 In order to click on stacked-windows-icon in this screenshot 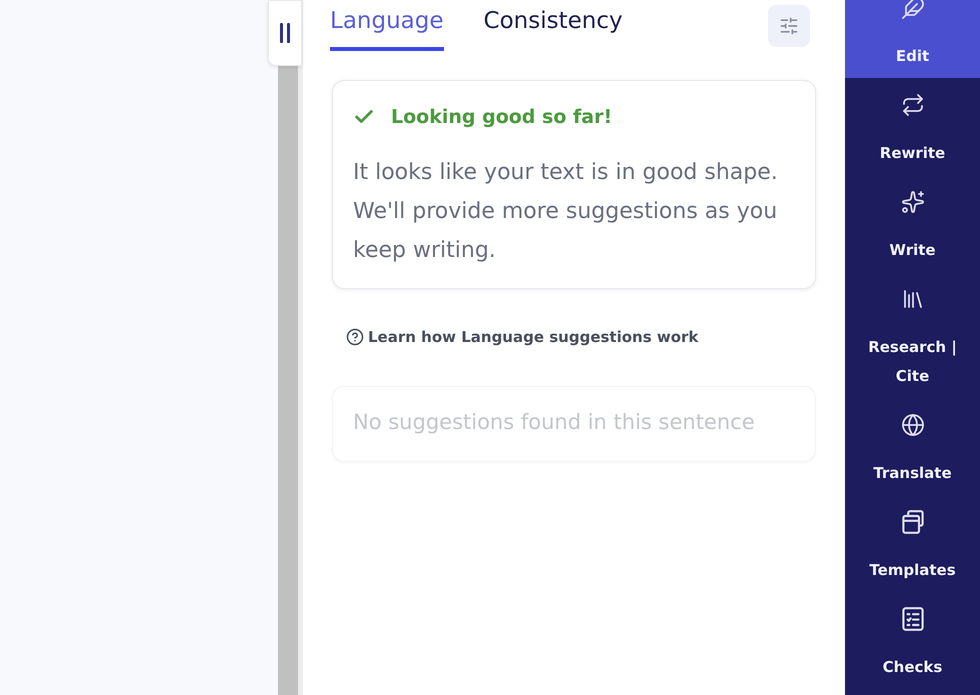, I will do `click(912, 522)`.